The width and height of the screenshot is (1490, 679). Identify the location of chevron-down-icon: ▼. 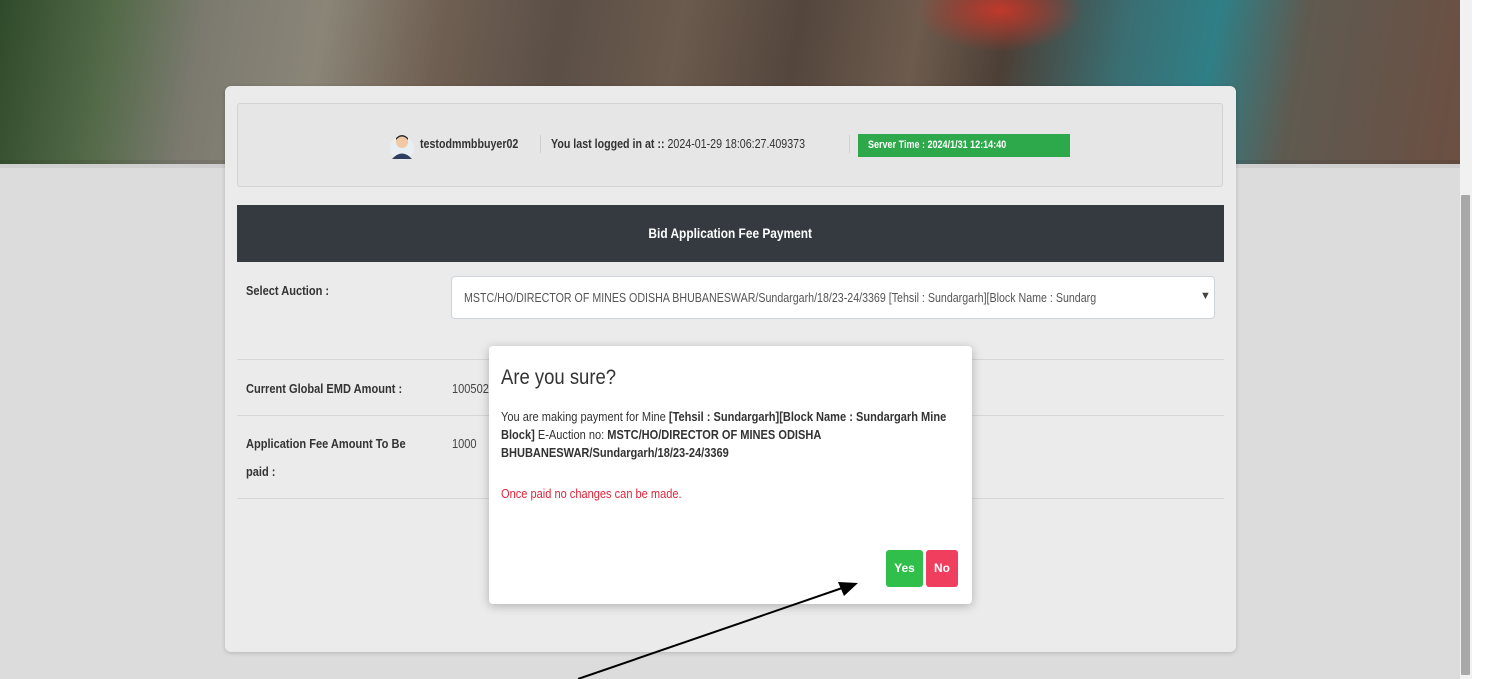
(1205, 296).